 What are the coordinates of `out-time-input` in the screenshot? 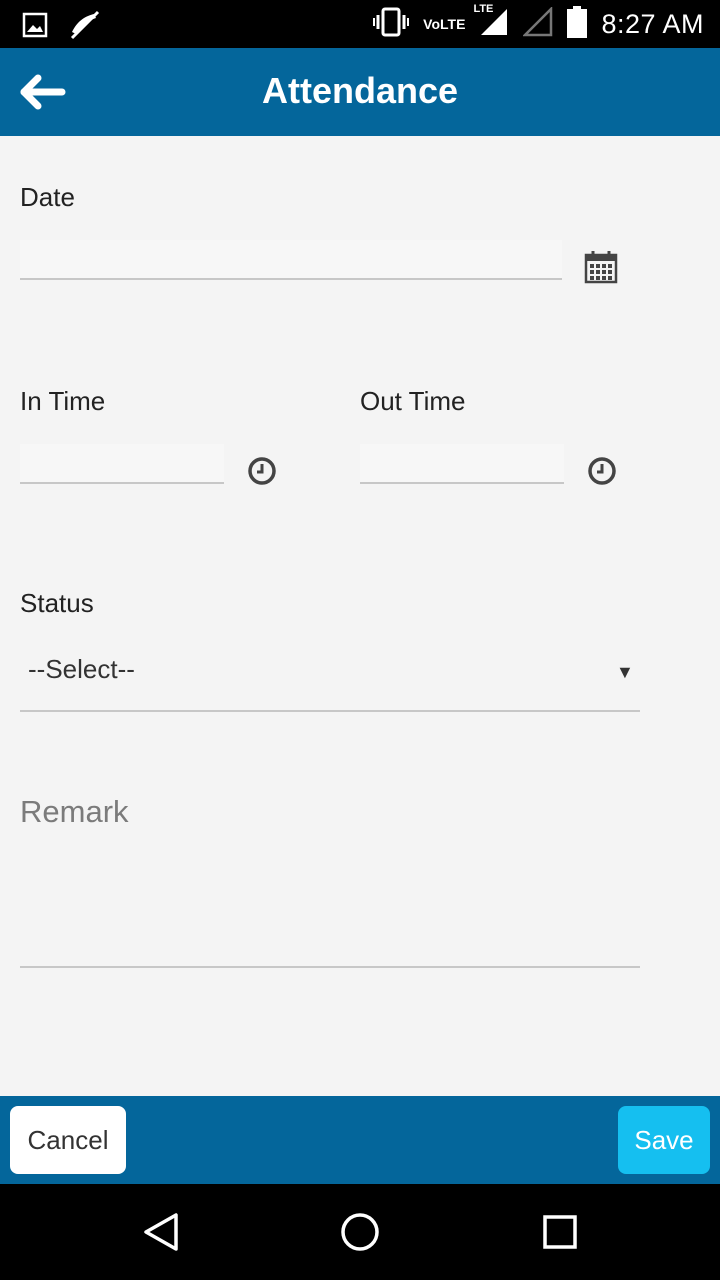 It's located at (462, 463).